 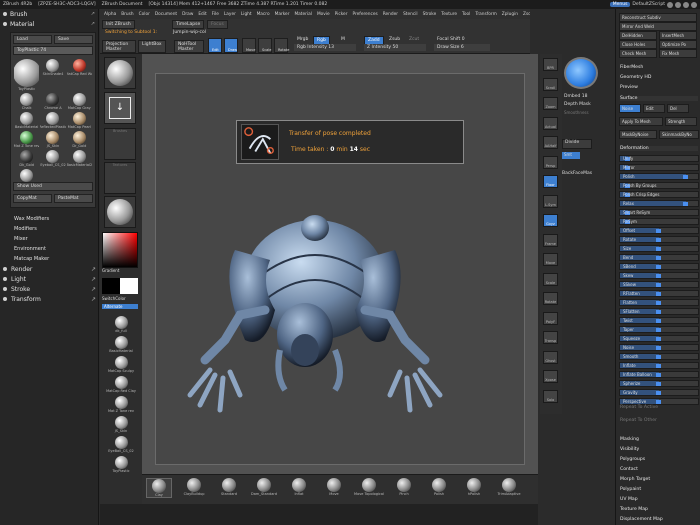 I want to click on m-button: M, so click(x=343, y=39).